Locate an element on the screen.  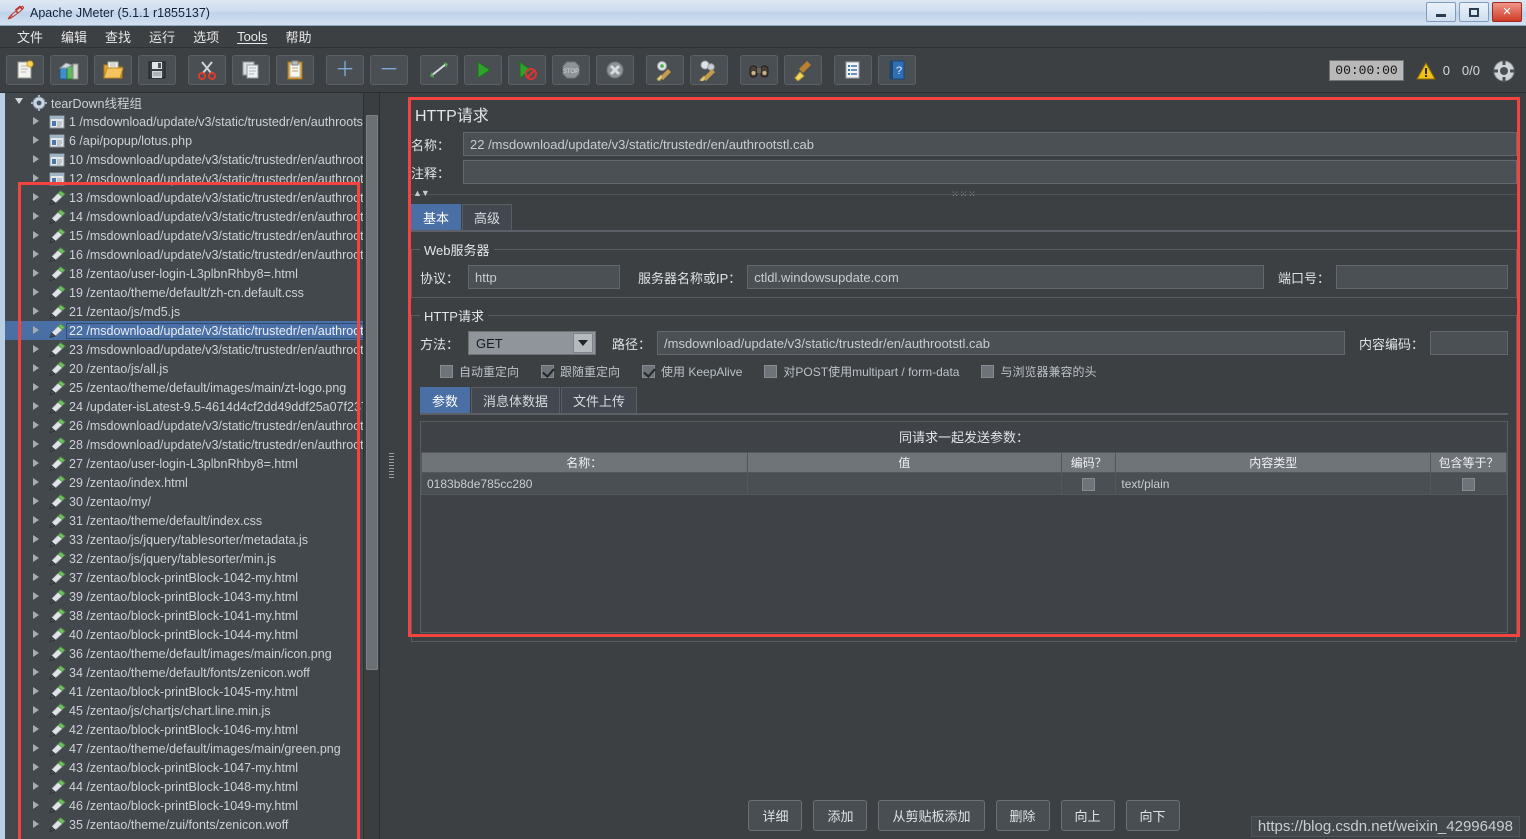
remote-connection-icon is located at coordinates (1504, 71).